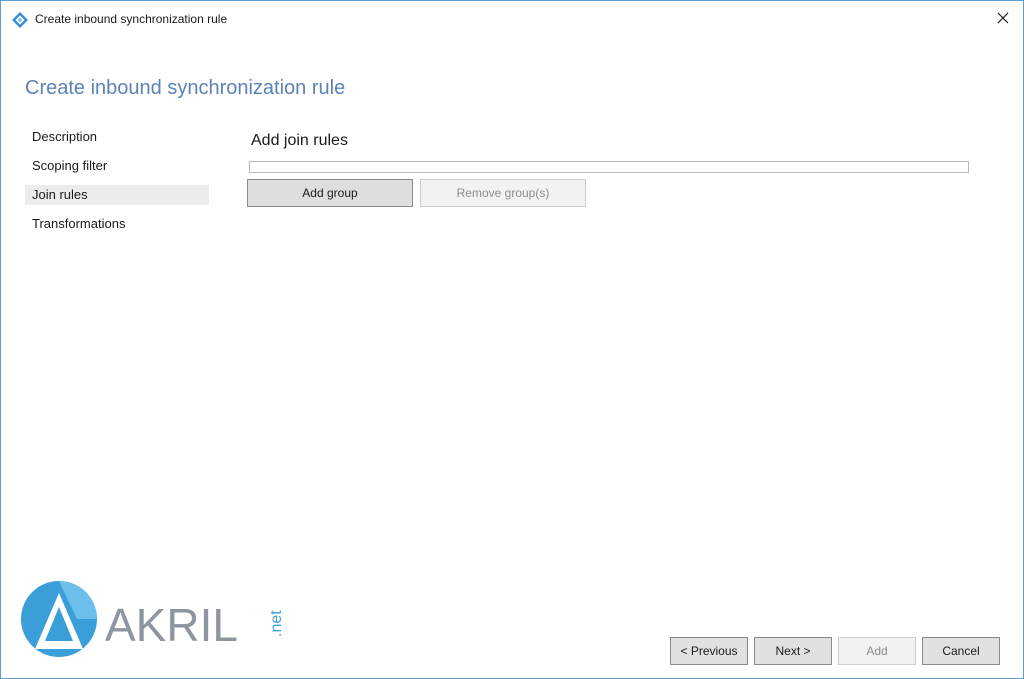 This screenshot has width=1024, height=679. I want to click on add-button: Add, so click(877, 651).